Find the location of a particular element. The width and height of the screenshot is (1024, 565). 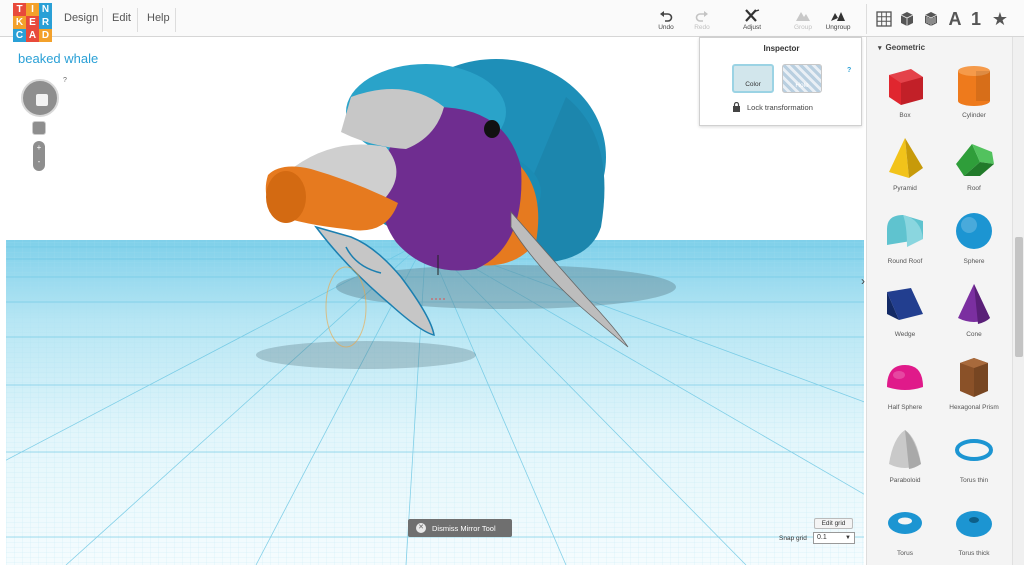

shape-label: Round Roof is located at coordinates (905, 261).